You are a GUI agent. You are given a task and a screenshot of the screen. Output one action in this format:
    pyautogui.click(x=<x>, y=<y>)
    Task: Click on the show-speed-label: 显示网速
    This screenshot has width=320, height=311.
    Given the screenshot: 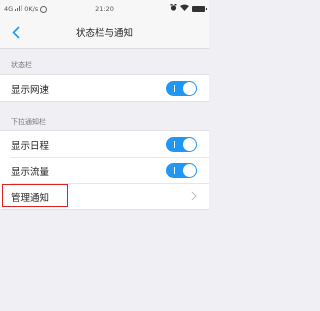 What is the action you would take?
    pyautogui.click(x=30, y=90)
    